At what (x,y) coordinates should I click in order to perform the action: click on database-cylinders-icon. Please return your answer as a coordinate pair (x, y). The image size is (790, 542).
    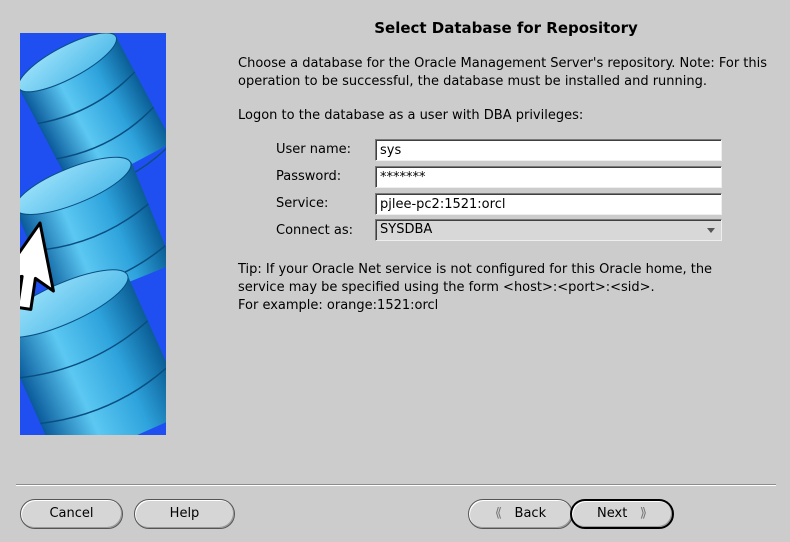
    Looking at the image, I should click on (93, 234).